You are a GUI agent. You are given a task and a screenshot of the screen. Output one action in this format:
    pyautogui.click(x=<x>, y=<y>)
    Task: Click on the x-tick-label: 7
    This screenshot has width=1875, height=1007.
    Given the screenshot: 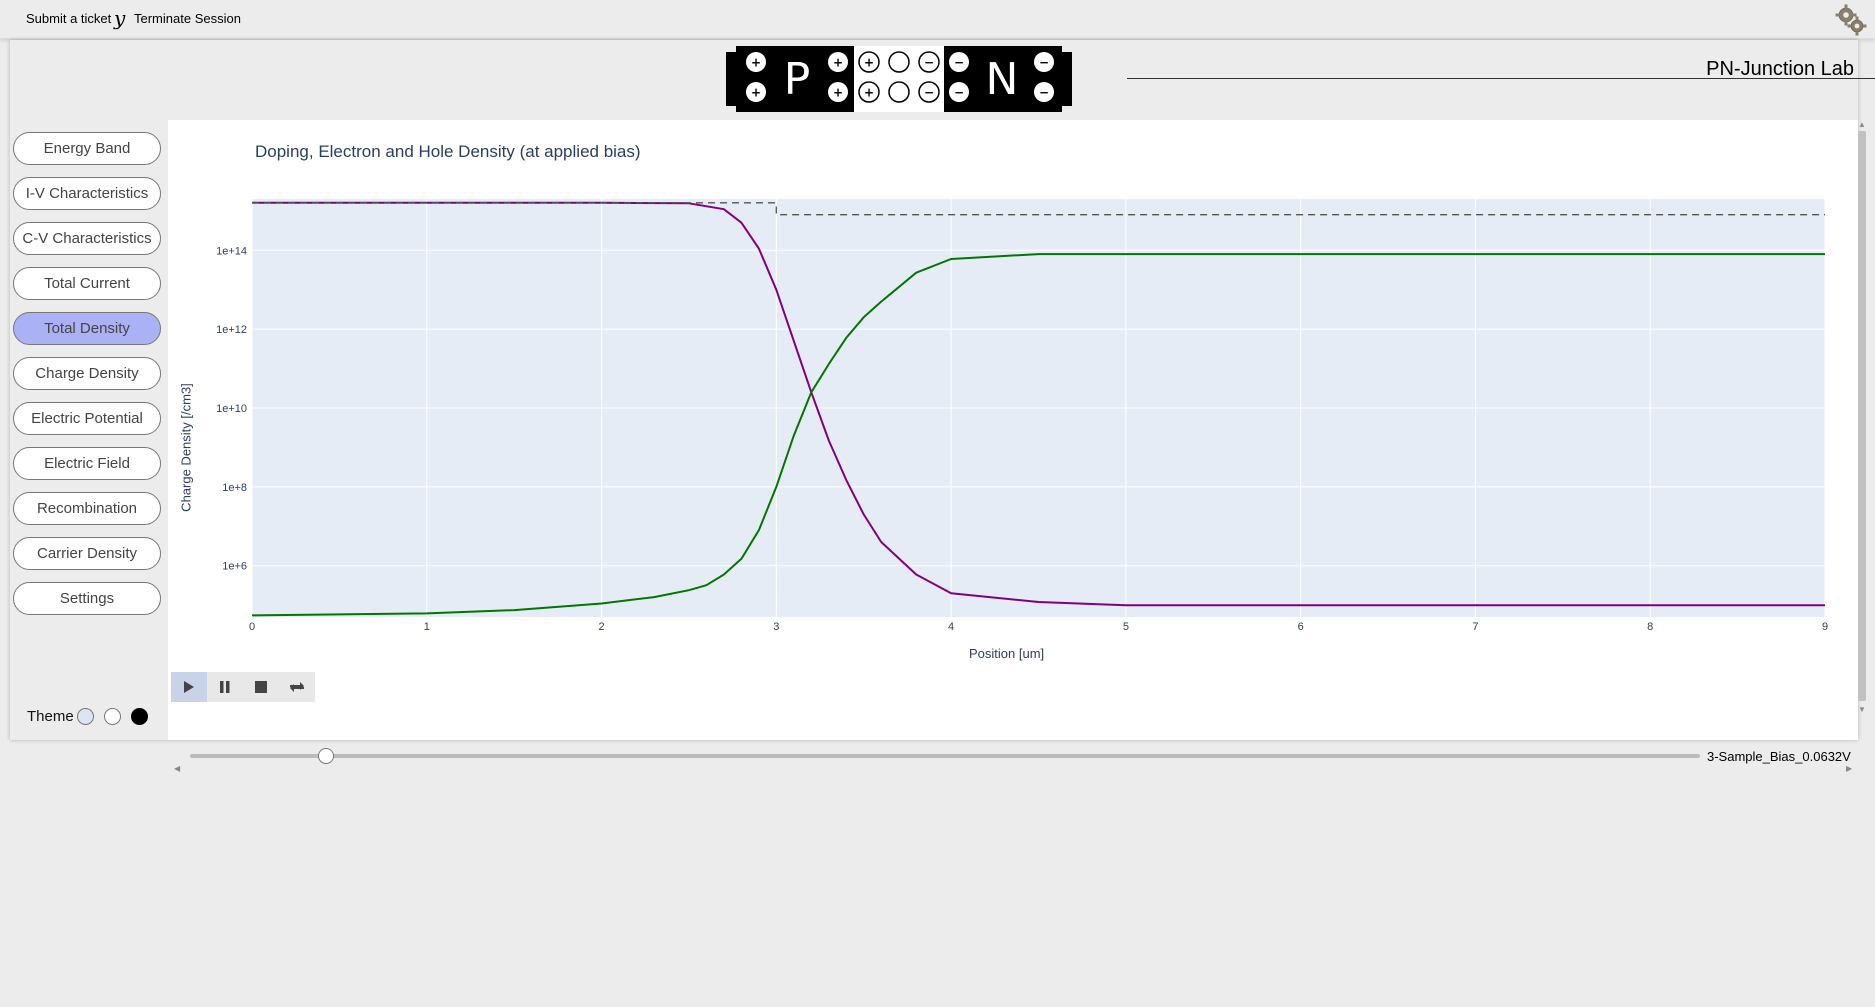 What is the action you would take?
    pyautogui.click(x=1475, y=627)
    